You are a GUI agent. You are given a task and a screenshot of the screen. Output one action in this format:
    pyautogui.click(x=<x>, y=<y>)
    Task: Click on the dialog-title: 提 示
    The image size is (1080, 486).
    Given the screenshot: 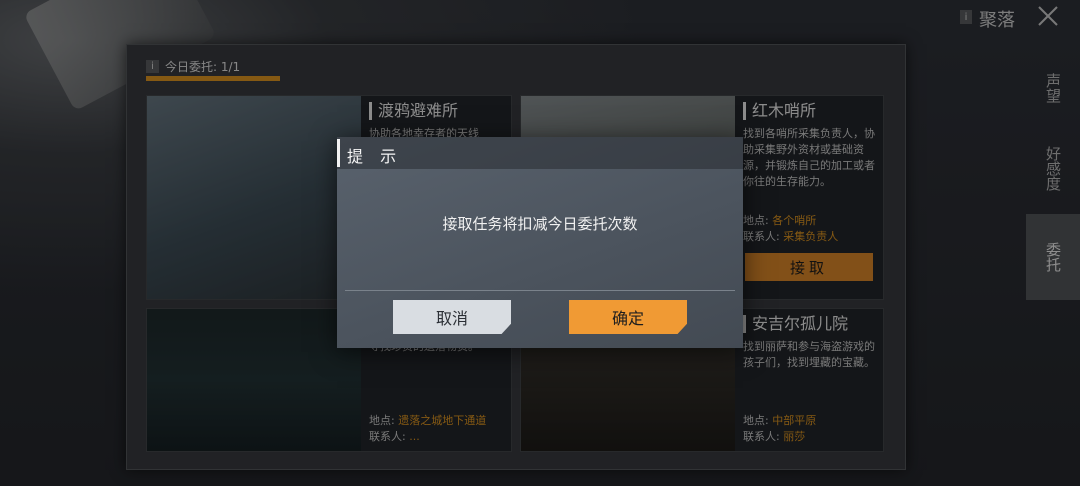 What is the action you would take?
    pyautogui.click(x=375, y=156)
    